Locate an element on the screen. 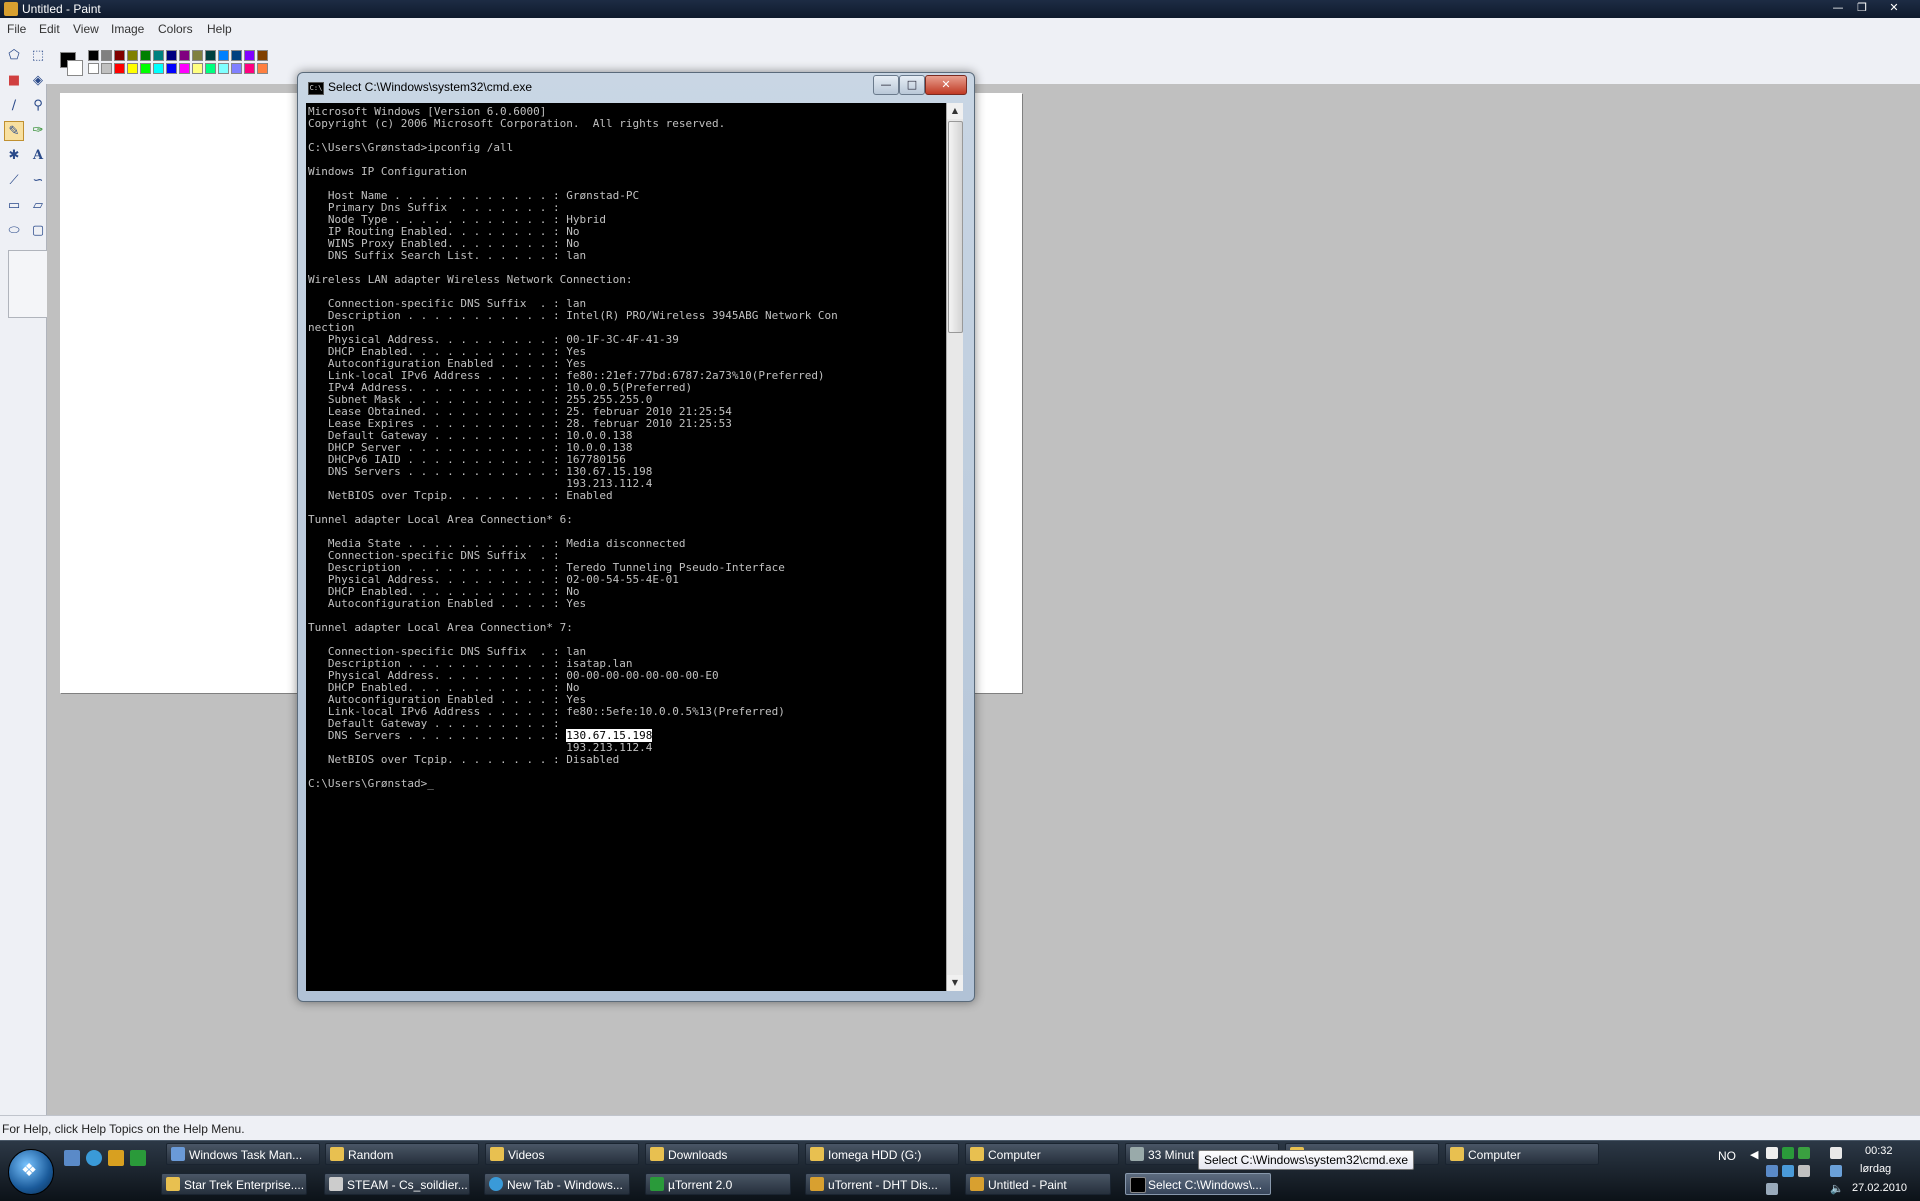 This screenshot has height=1201, width=1920. rect-select-icon: ⬚ is located at coordinates (38, 56).